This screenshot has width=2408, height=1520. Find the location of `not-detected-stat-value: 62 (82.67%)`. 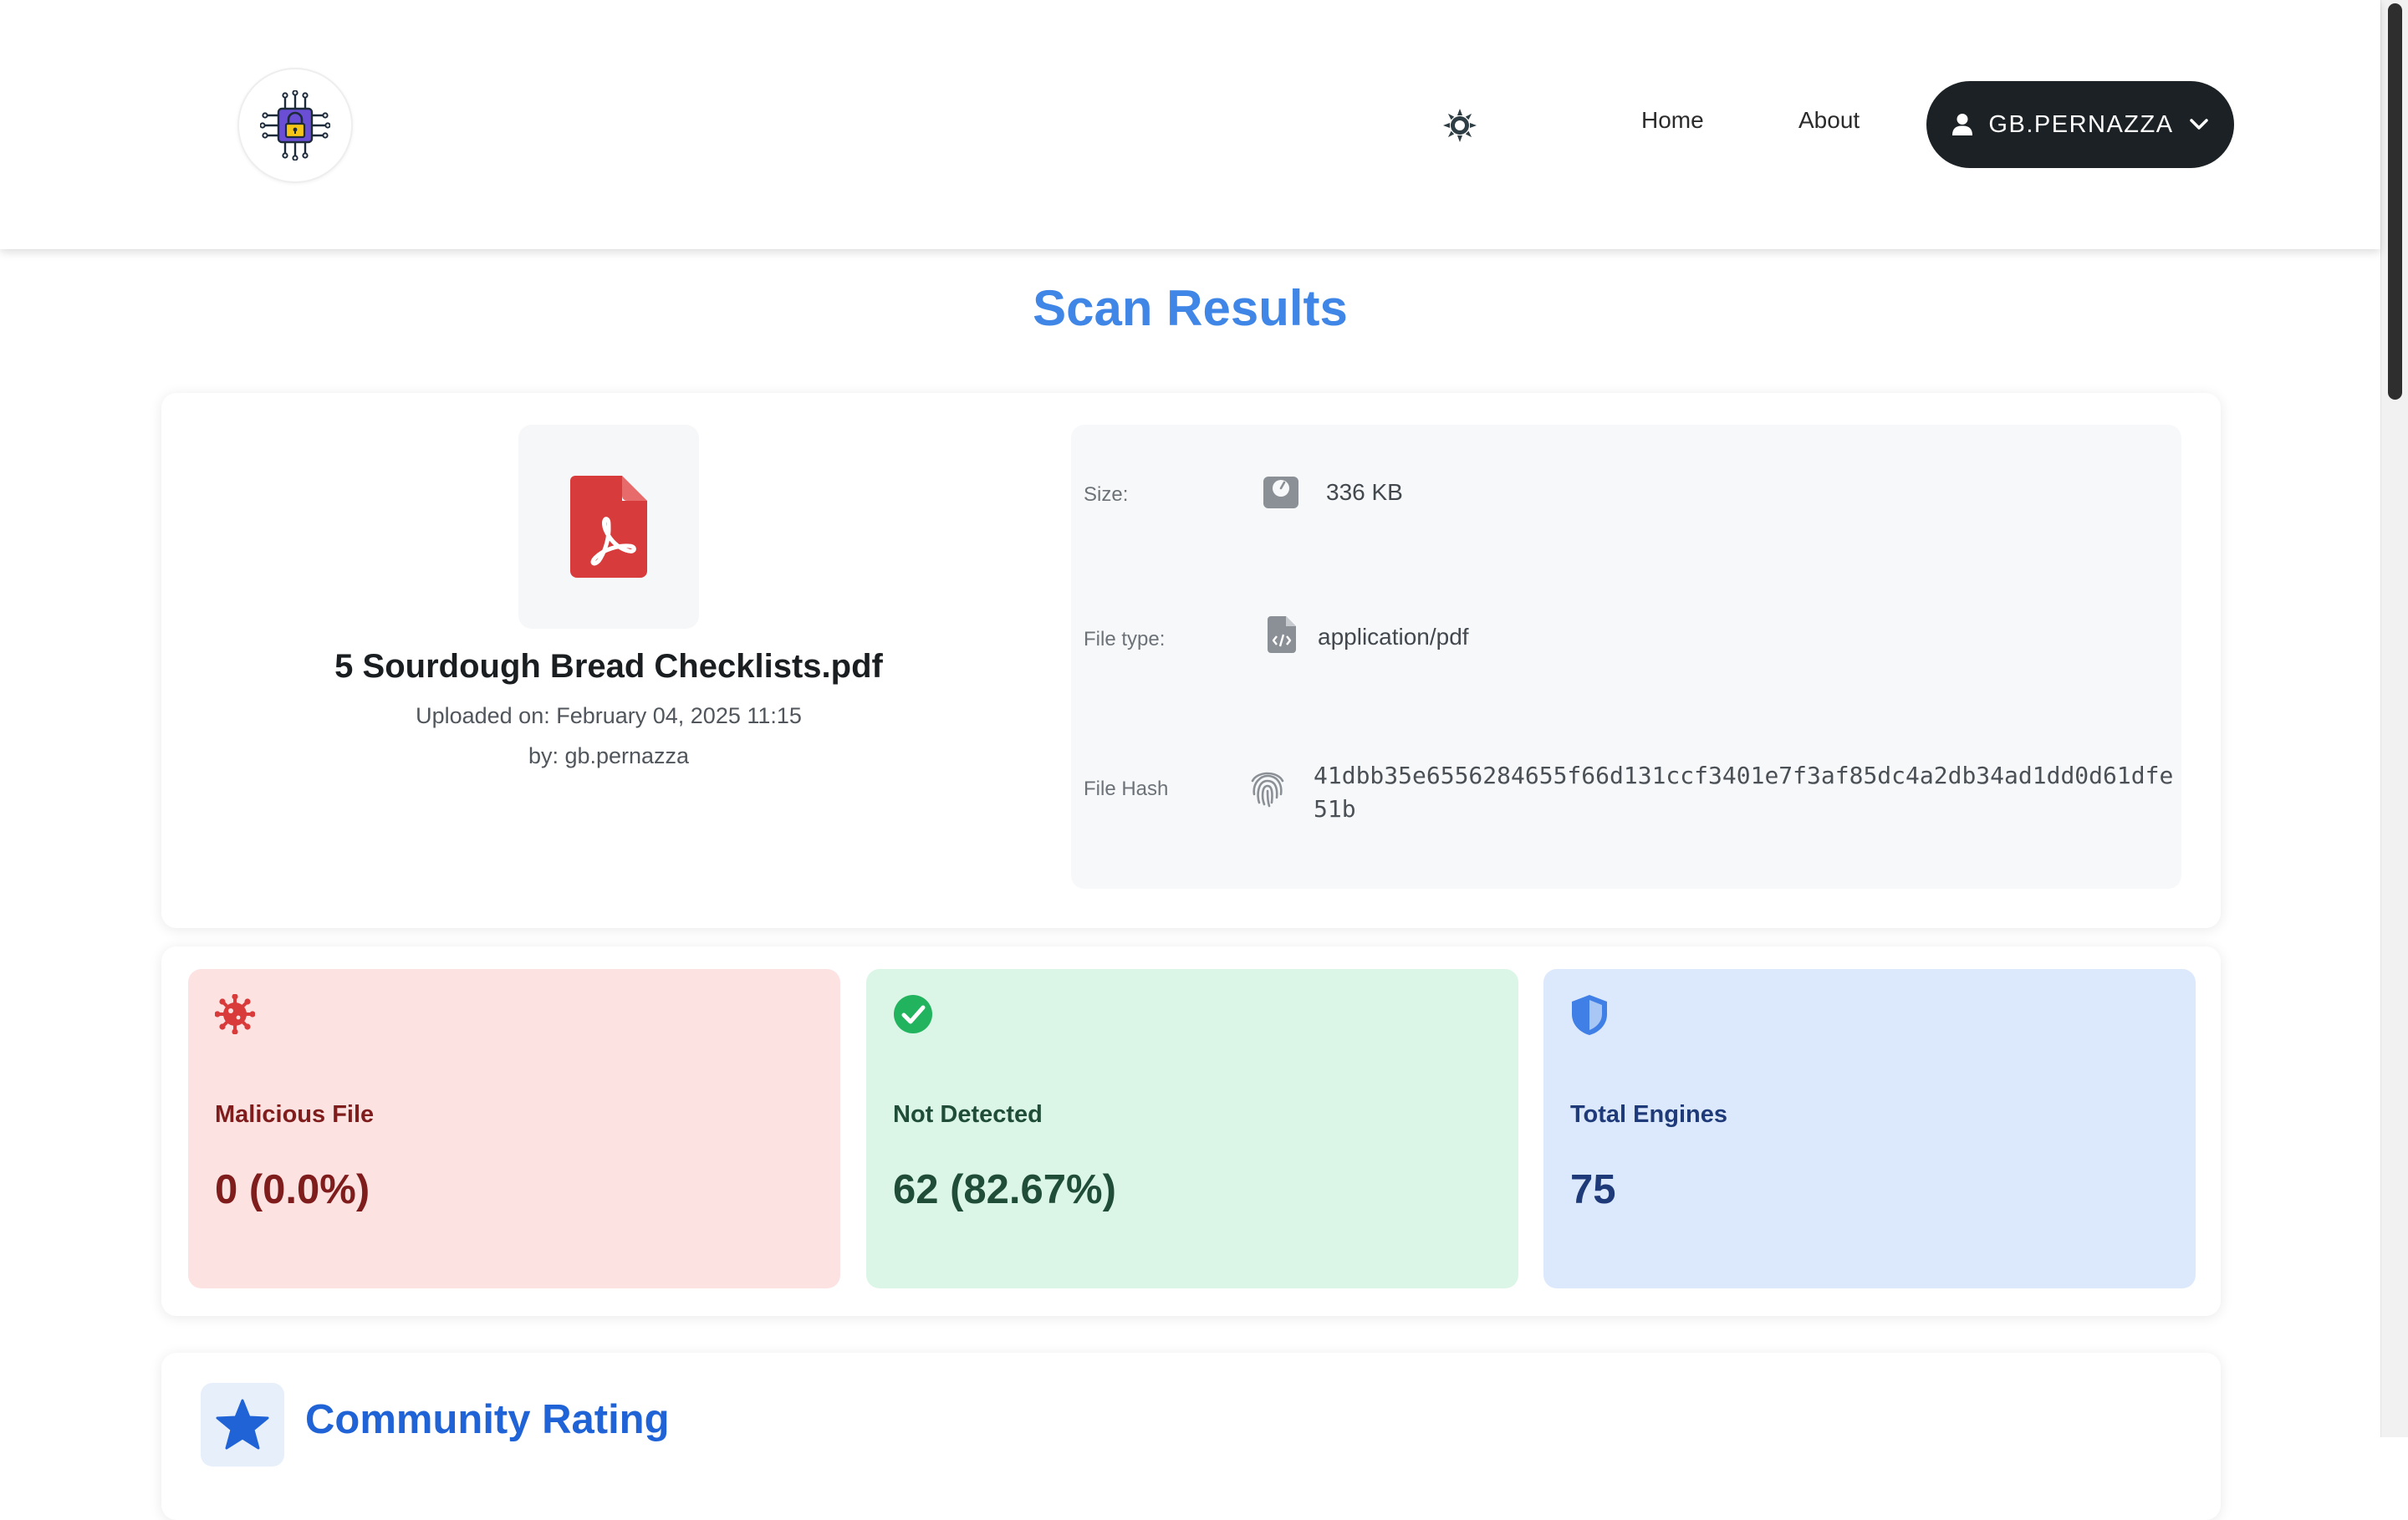

not-detected-stat-value: 62 (82.67%) is located at coordinates (1005, 1190).